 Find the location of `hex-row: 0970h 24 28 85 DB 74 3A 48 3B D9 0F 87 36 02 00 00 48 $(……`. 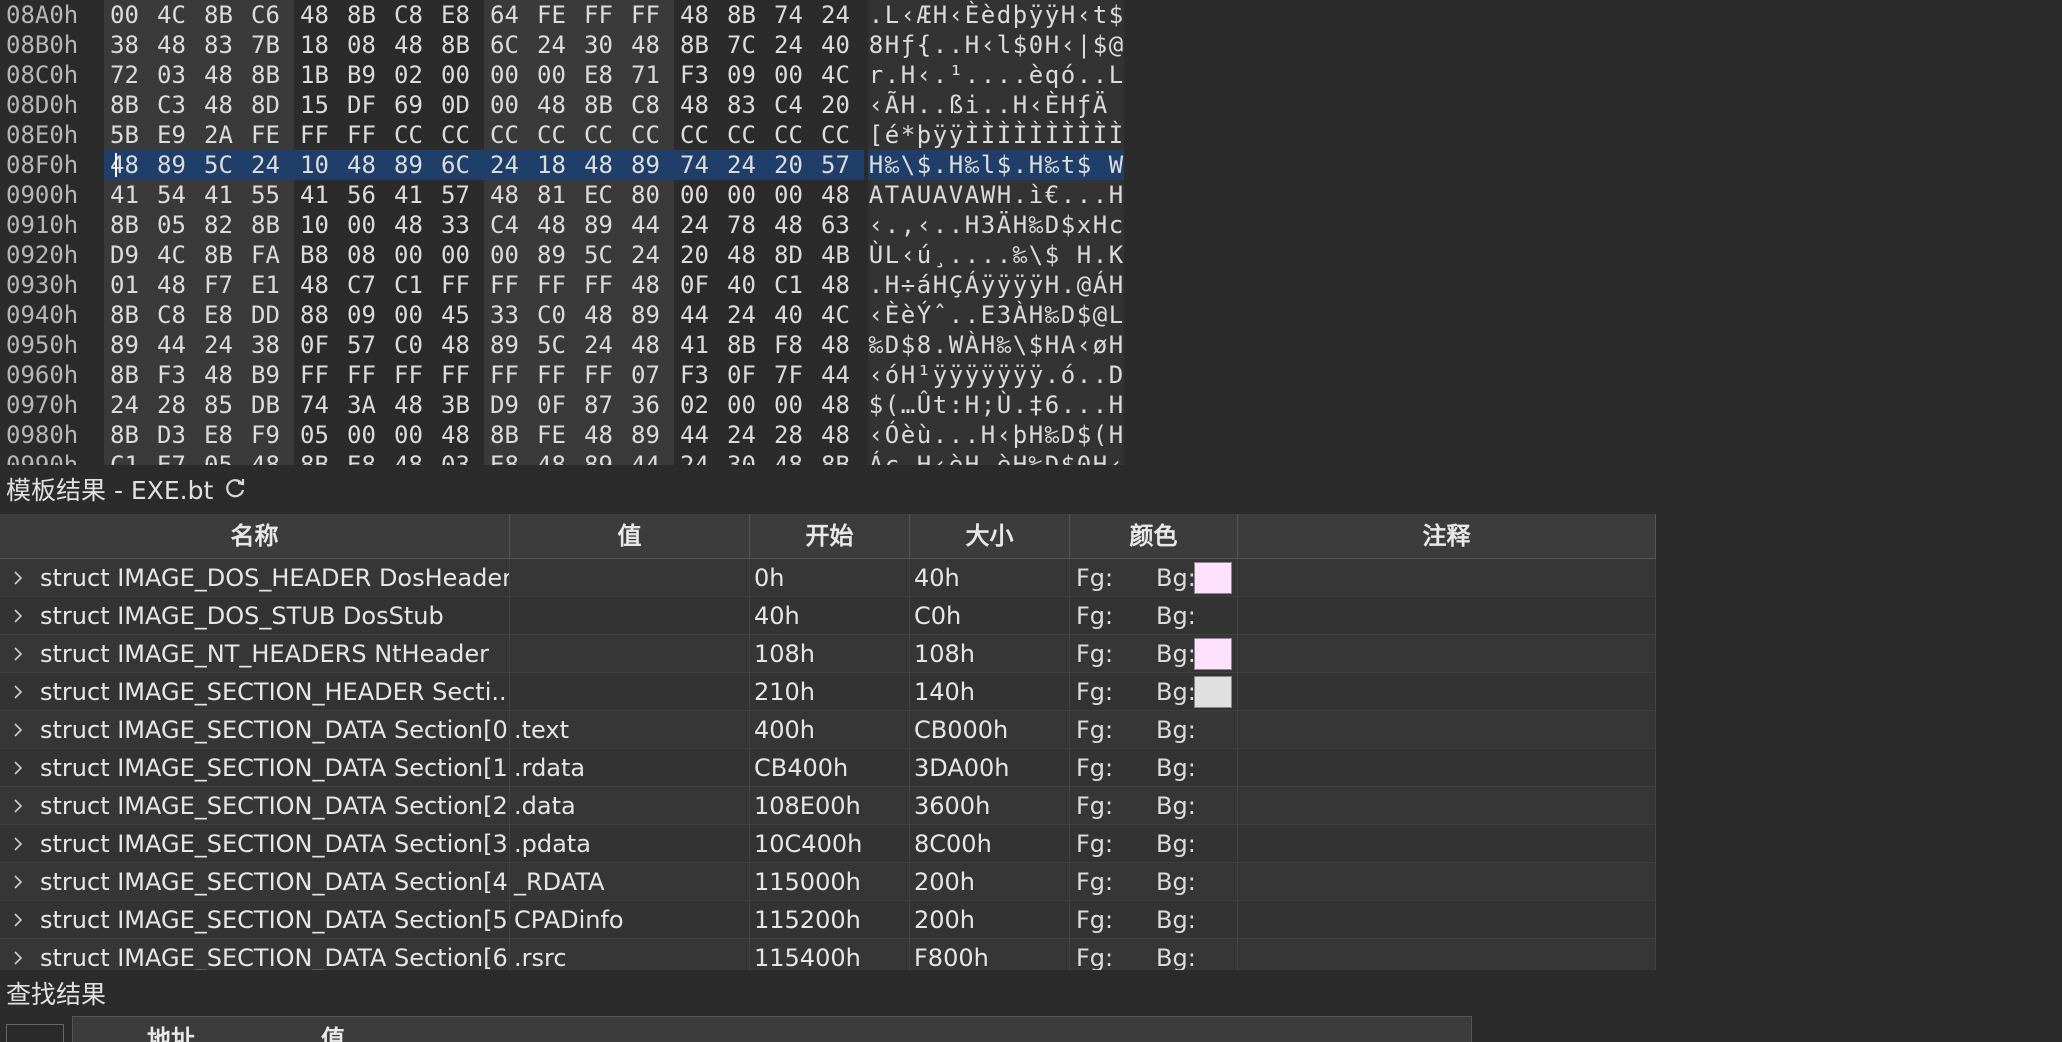

hex-row: 0970h 24 28 85 DB 74 3A 48 3B D9 0F 87 36 02 00 00 48 $(…… is located at coordinates (565, 405).